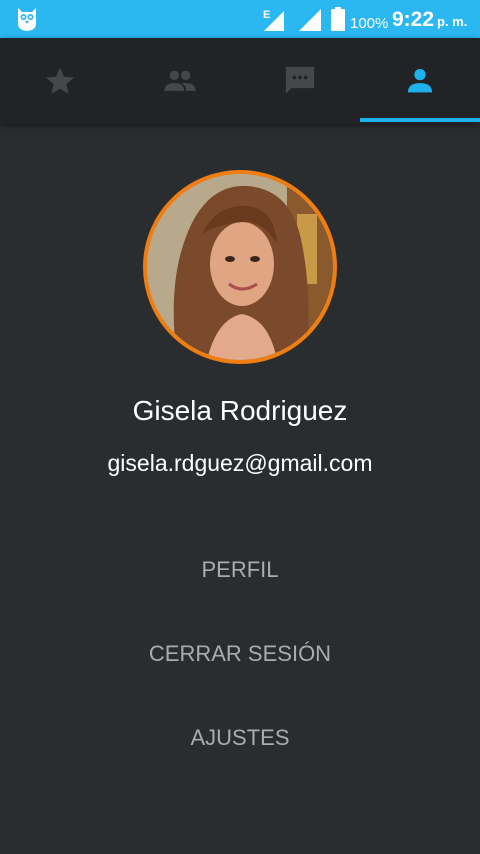 Image resolution: width=480 pixels, height=854 pixels. What do you see at coordinates (266, 15) in the screenshot?
I see `network-type-label: E` at bounding box center [266, 15].